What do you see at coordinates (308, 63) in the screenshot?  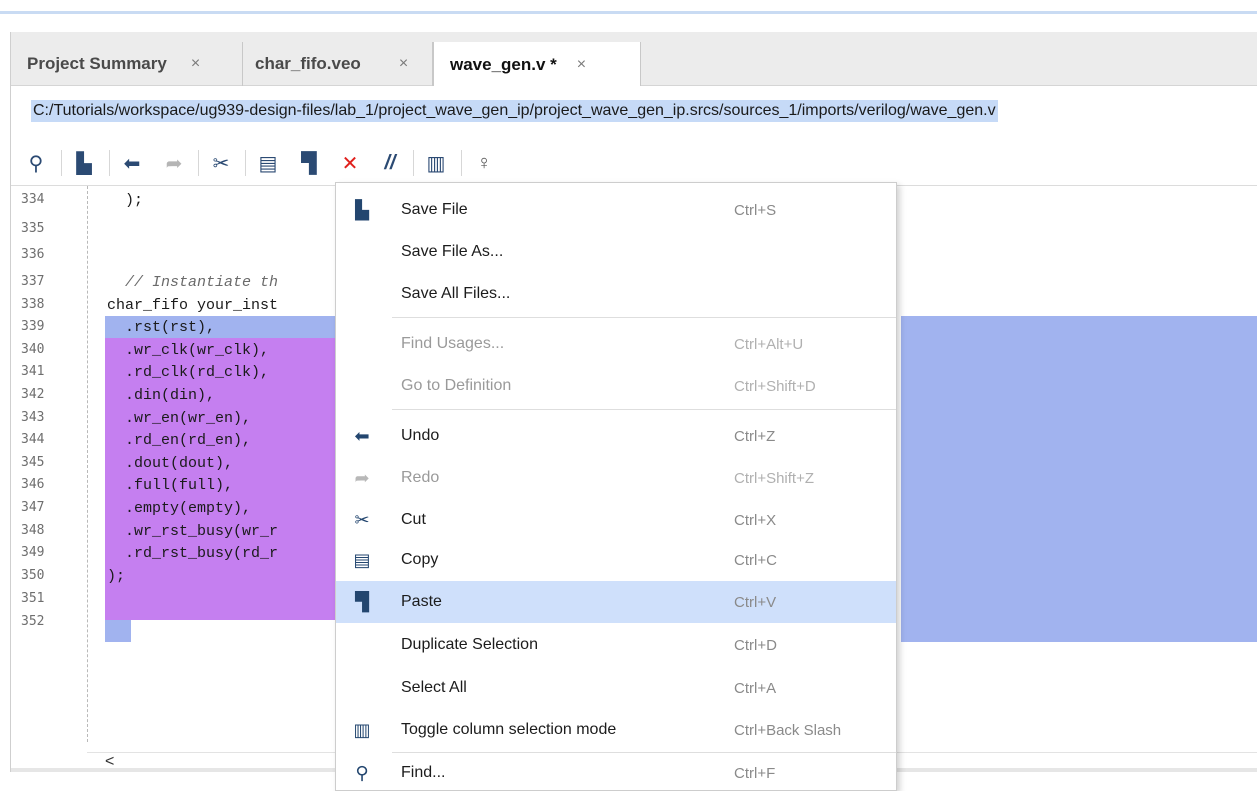 I see `tab-label: char_fifo.veo` at bounding box center [308, 63].